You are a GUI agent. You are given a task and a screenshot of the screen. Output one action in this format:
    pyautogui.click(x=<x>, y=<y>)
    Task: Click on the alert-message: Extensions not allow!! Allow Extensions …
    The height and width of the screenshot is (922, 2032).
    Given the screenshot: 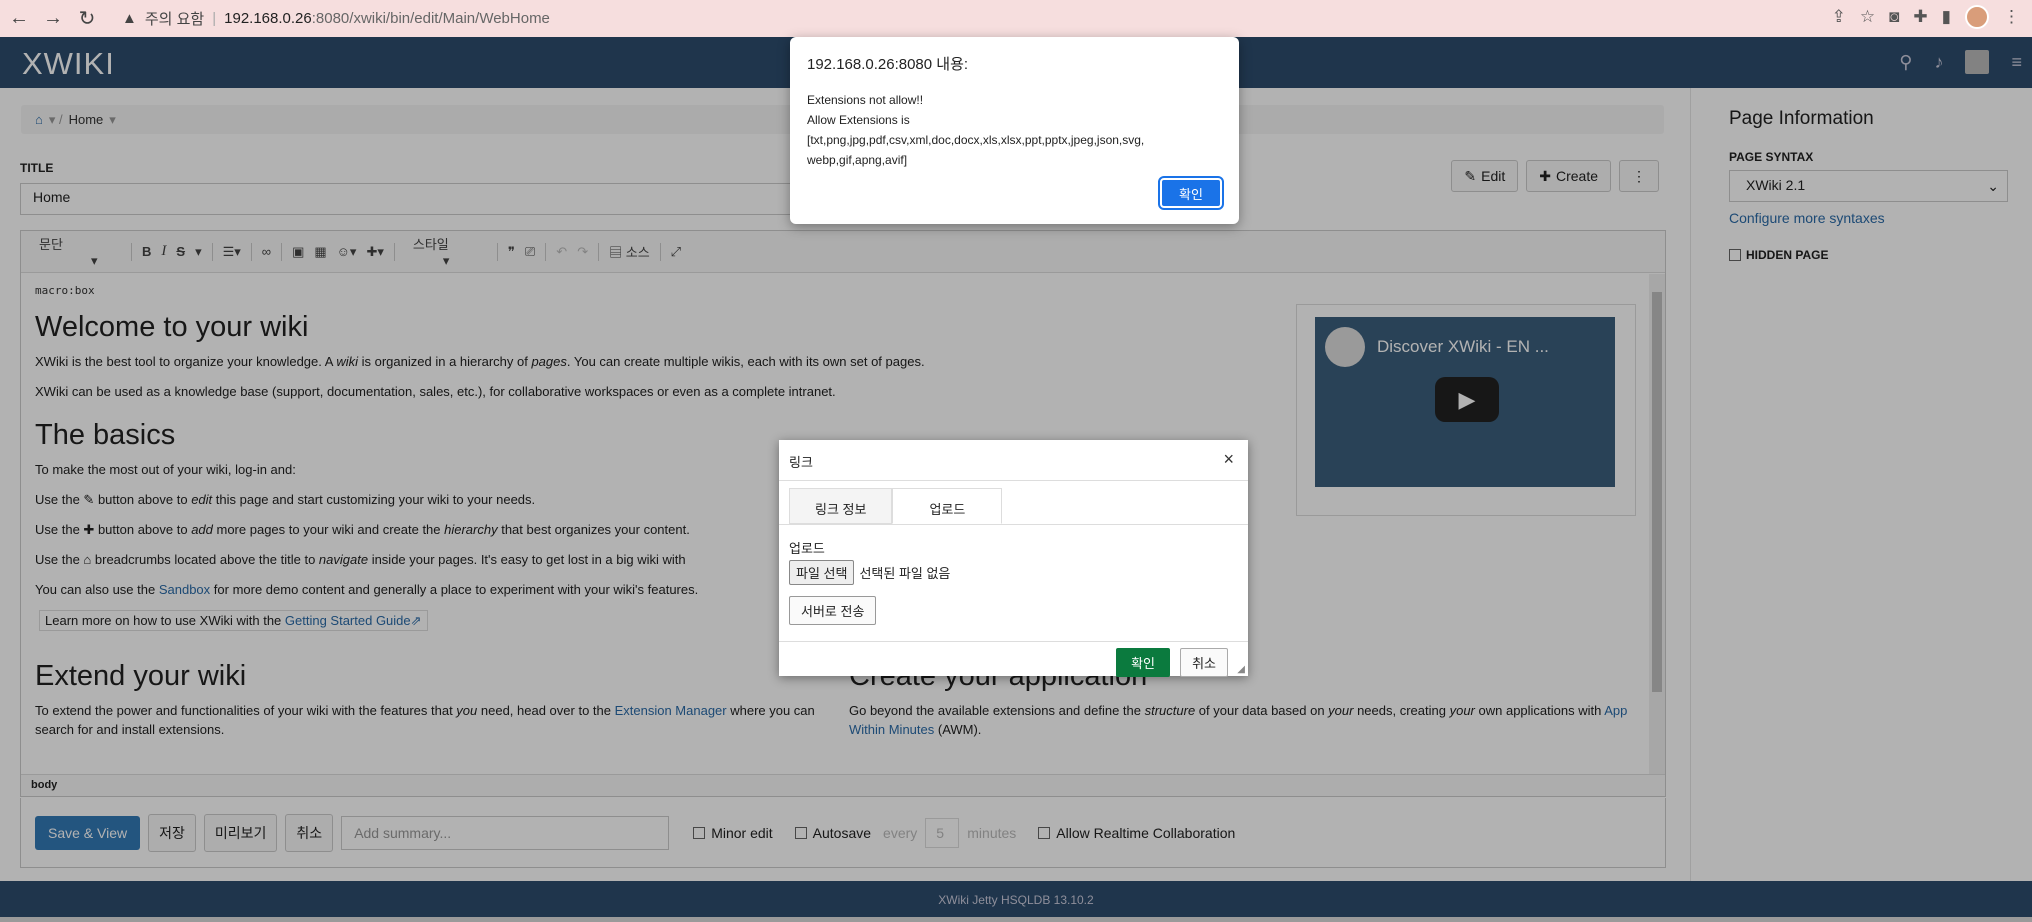 What is the action you would take?
    pyautogui.click(x=976, y=130)
    